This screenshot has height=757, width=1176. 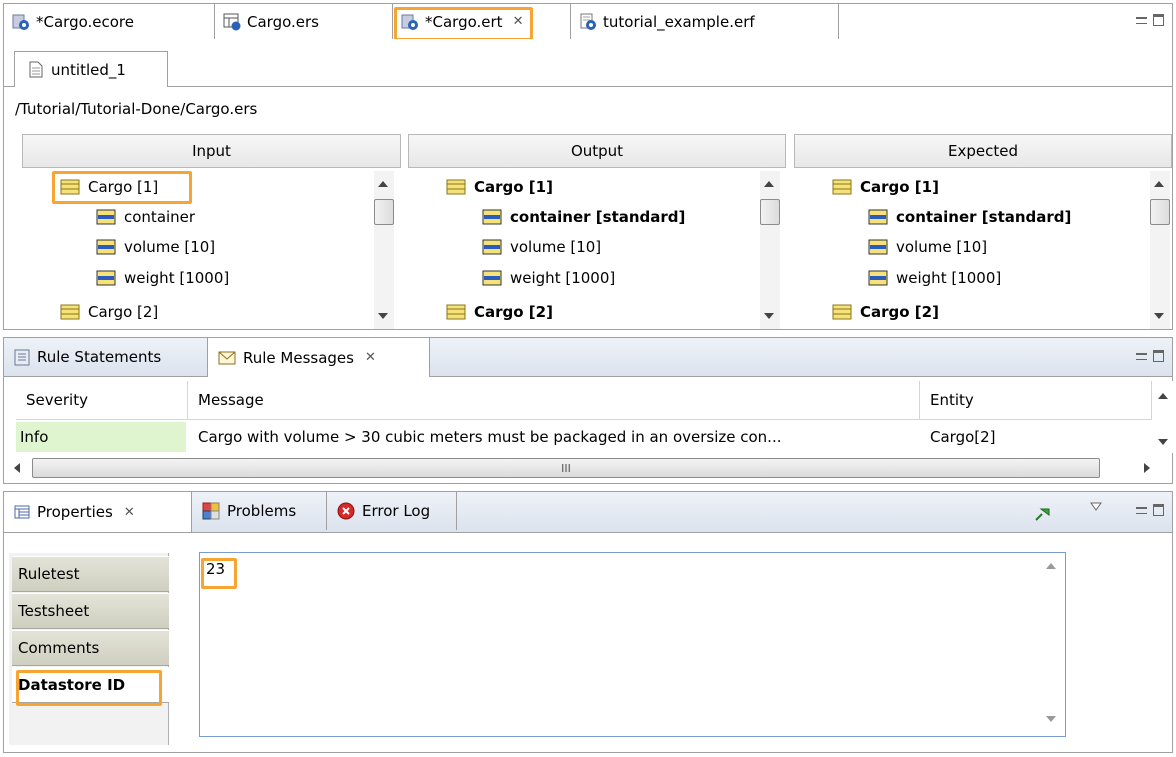 I want to click on subtab-label: untitled_1, so click(x=88, y=69).